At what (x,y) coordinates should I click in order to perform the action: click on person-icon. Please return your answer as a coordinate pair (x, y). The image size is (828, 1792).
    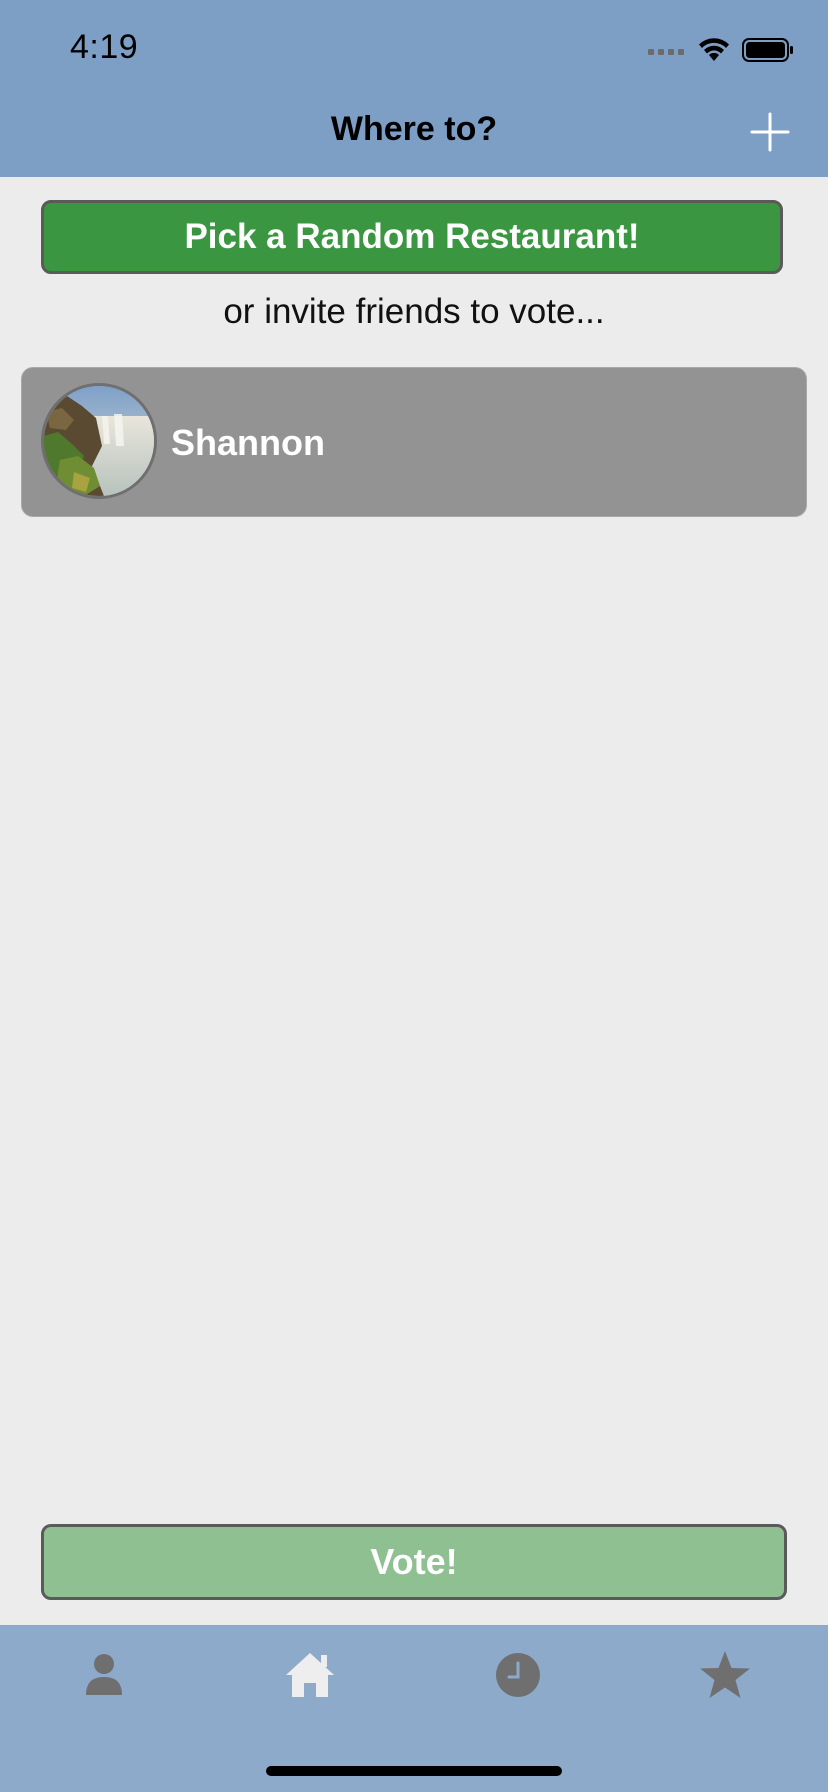
    Looking at the image, I should click on (104, 1674).